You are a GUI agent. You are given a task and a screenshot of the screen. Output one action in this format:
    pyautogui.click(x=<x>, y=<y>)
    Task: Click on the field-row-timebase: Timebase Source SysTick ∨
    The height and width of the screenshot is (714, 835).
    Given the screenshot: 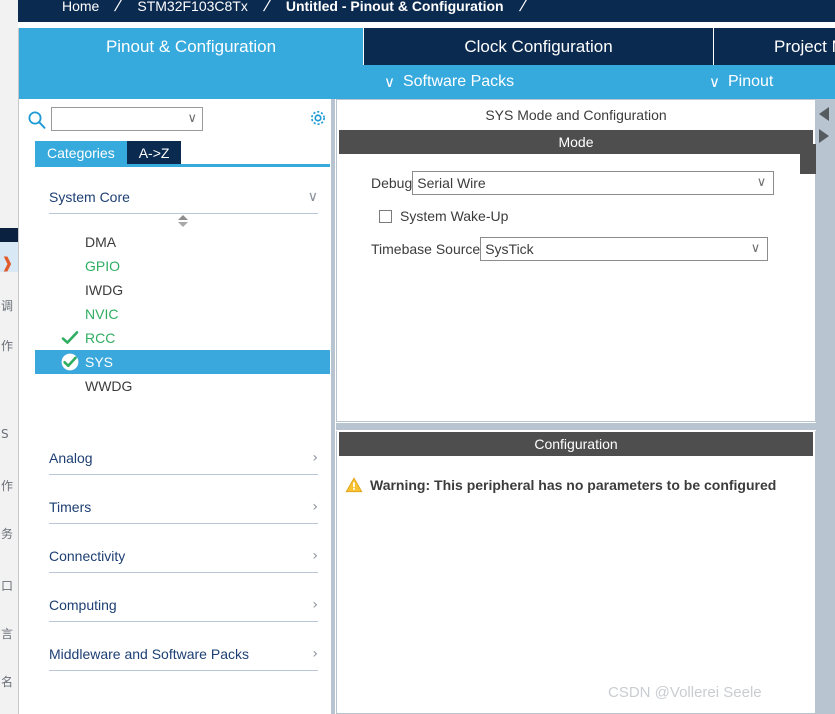 What is the action you would take?
    pyautogui.click(x=576, y=249)
    